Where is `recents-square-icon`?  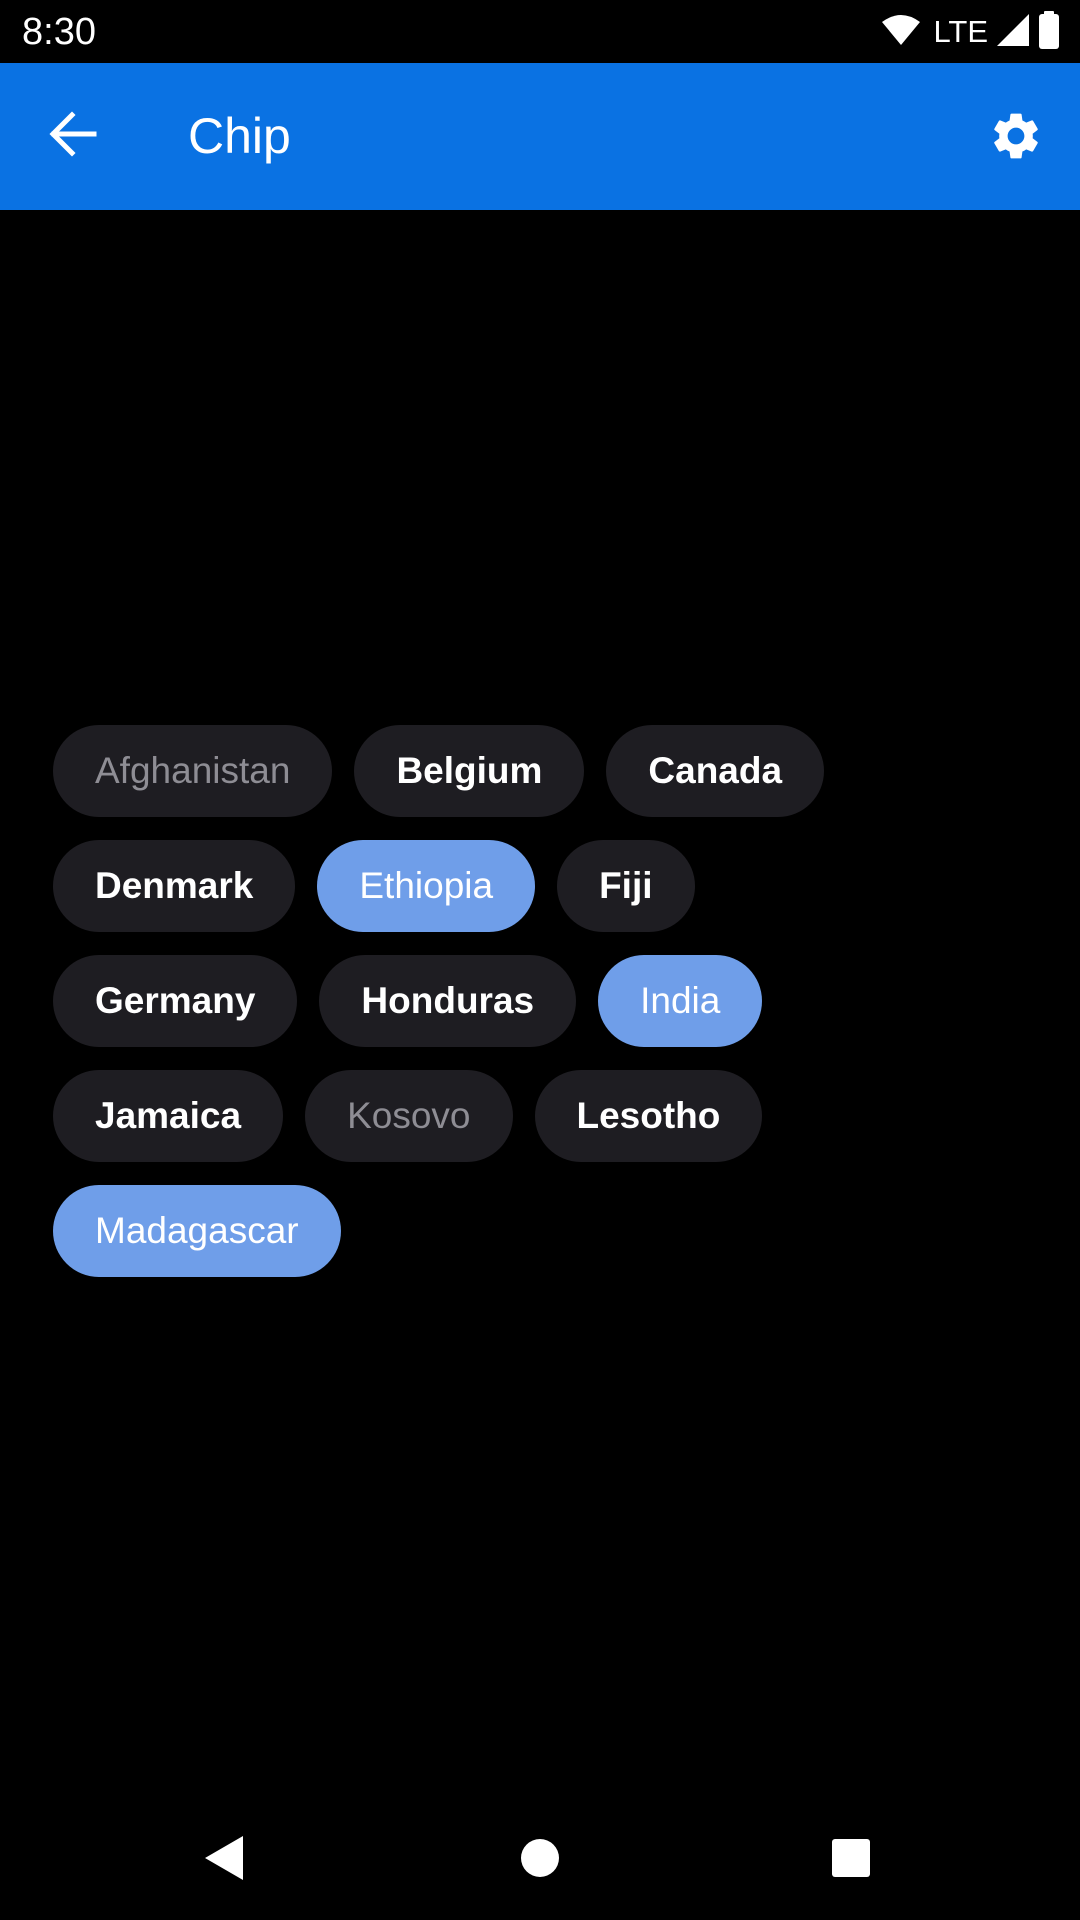 recents-square-icon is located at coordinates (851, 1860).